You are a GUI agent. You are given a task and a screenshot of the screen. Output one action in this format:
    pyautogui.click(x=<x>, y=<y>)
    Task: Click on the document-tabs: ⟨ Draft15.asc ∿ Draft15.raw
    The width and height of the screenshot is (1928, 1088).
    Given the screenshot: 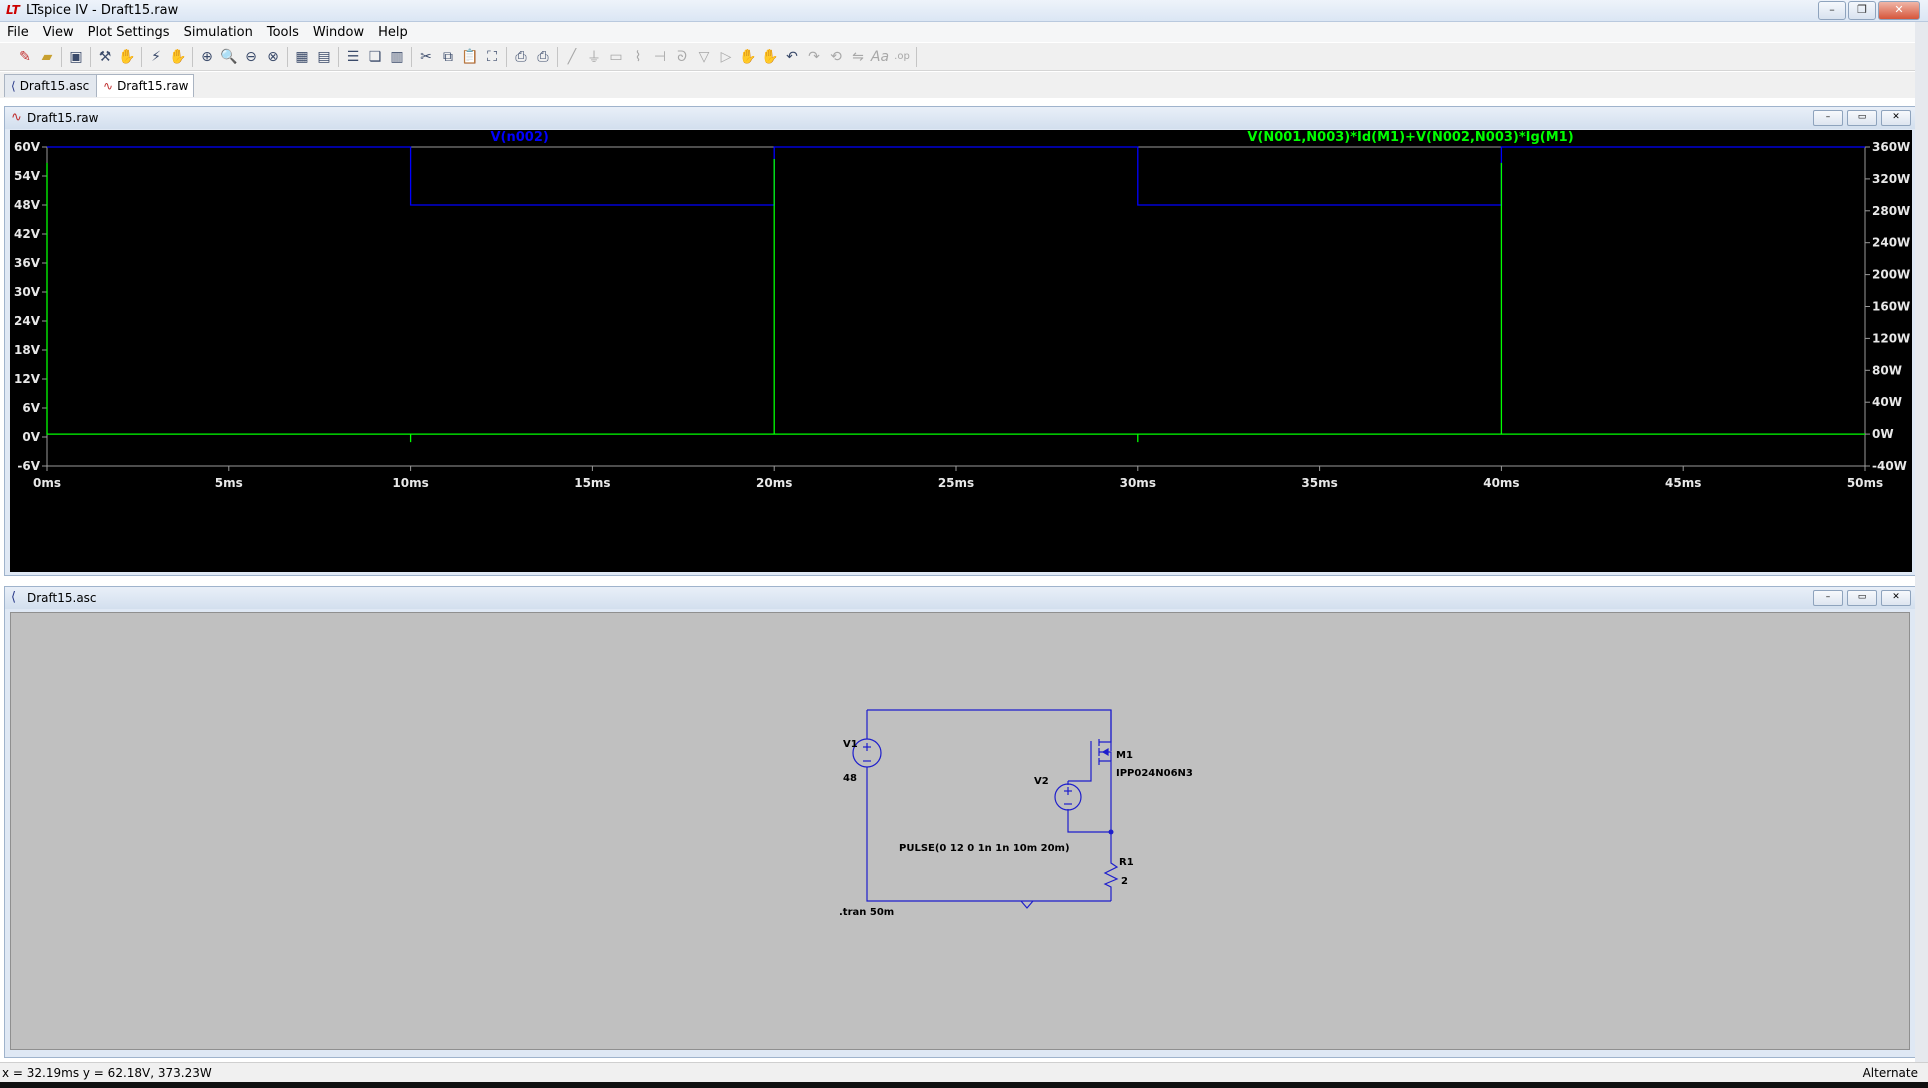 What is the action you would take?
    pyautogui.click(x=964, y=85)
    